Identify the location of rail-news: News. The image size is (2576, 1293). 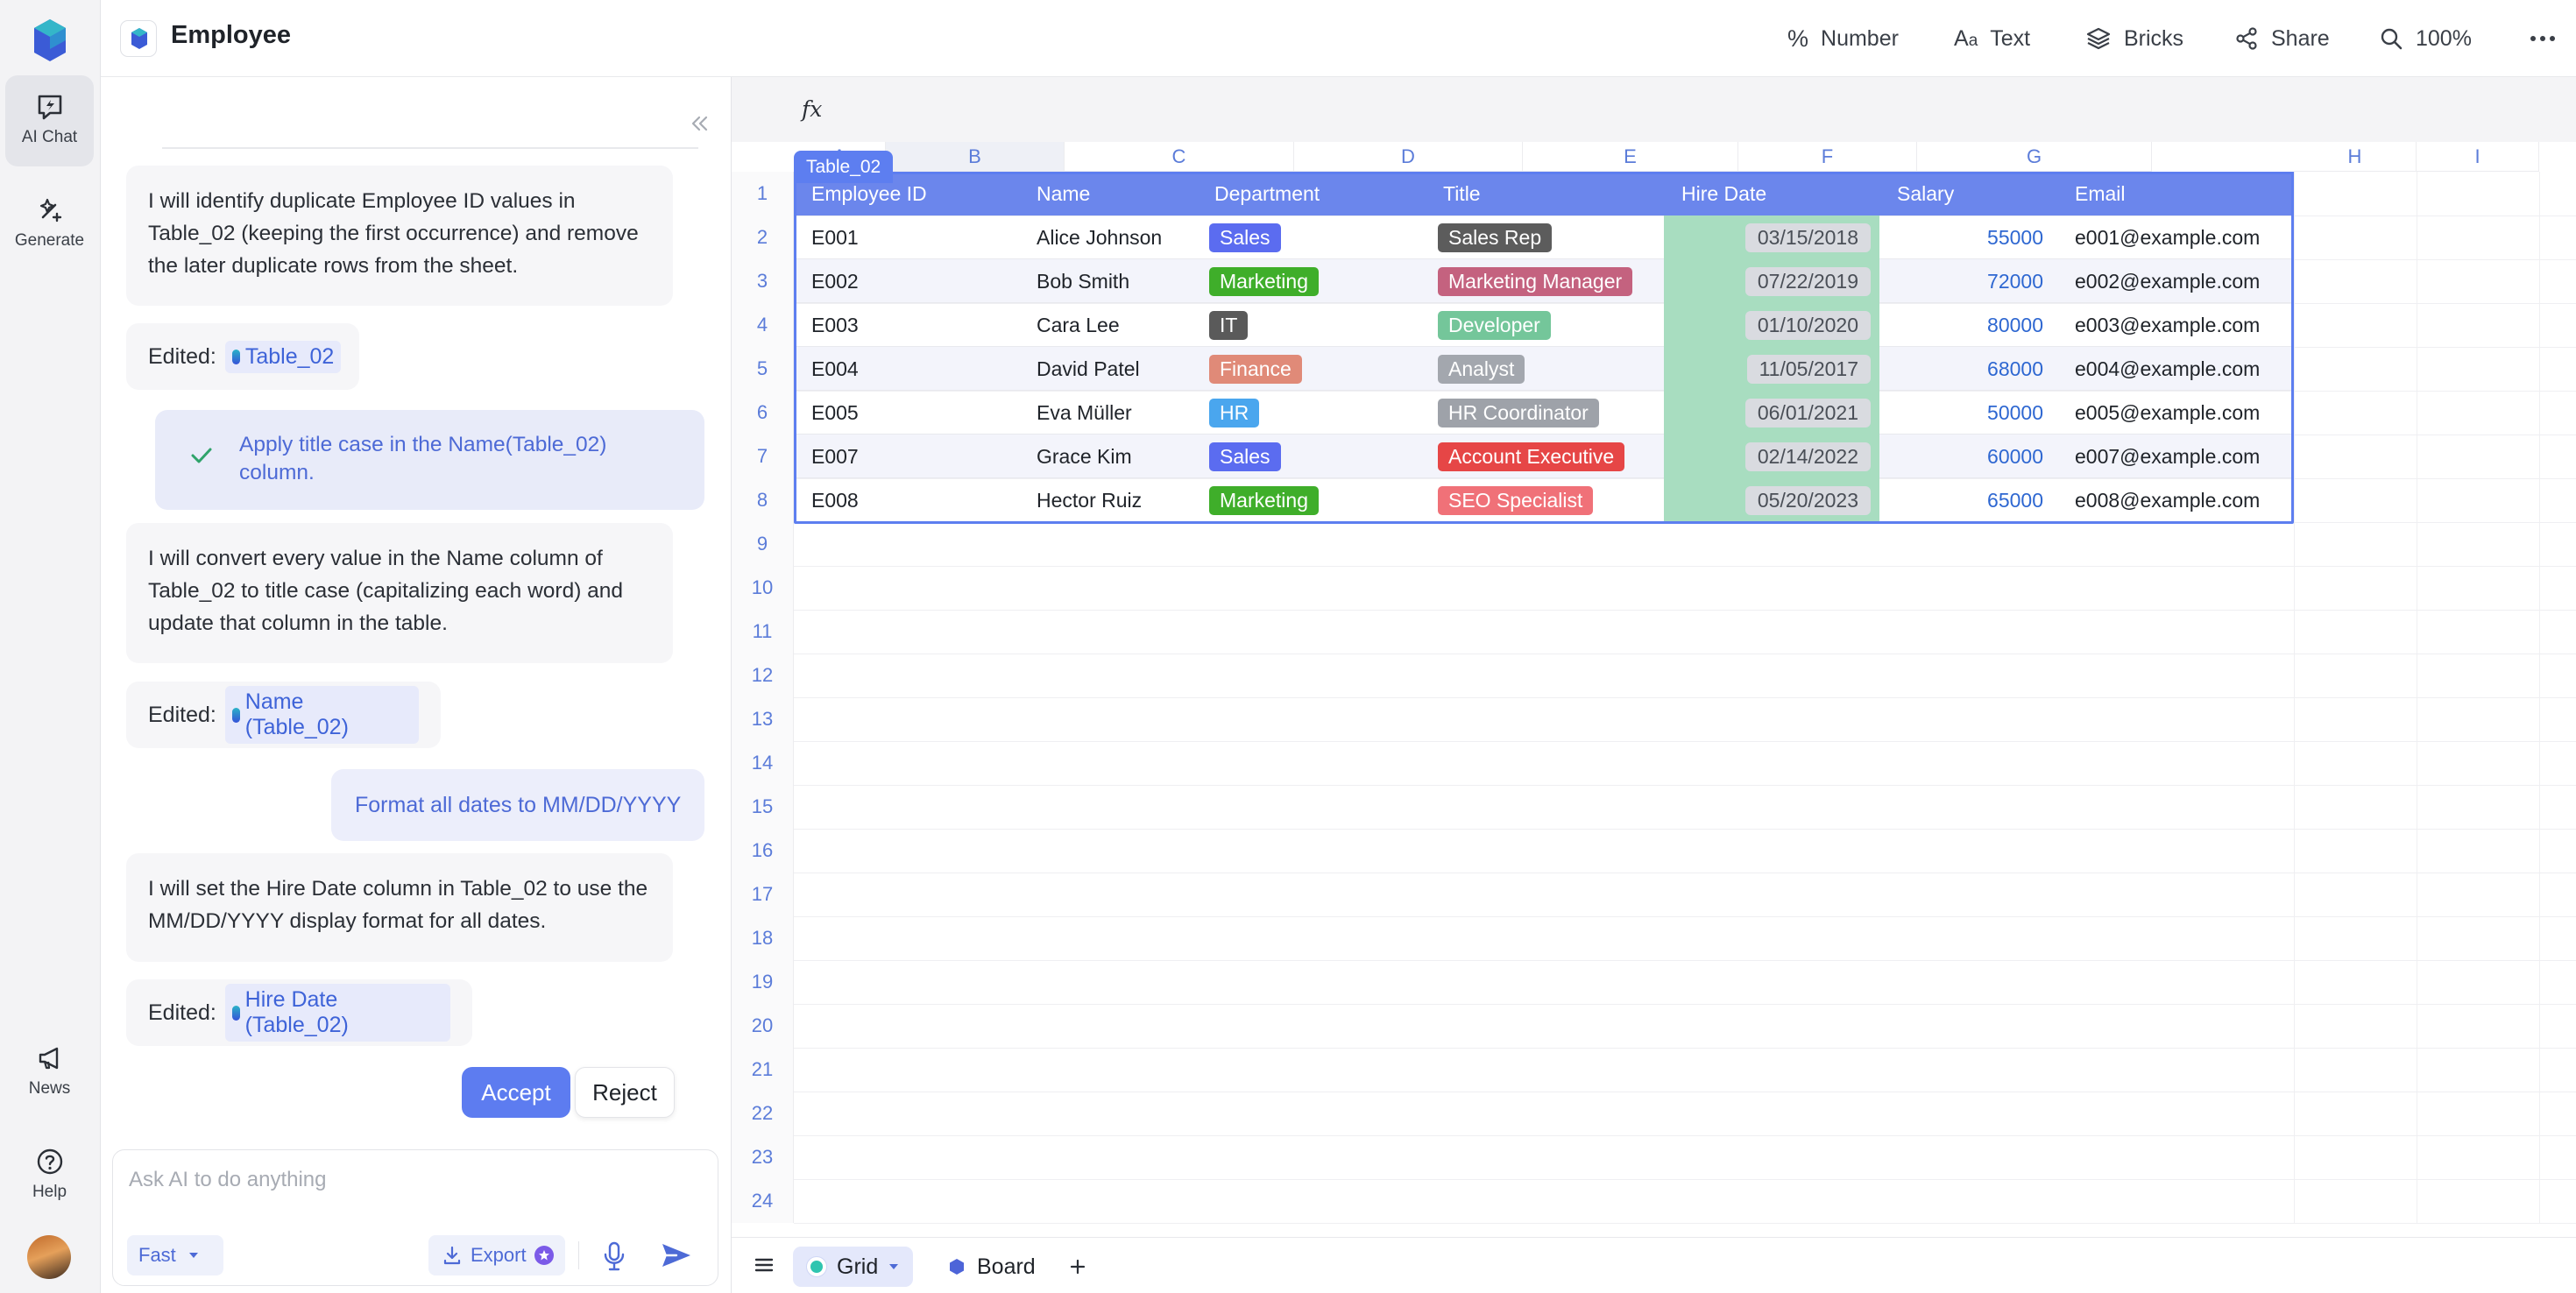
(49, 1072).